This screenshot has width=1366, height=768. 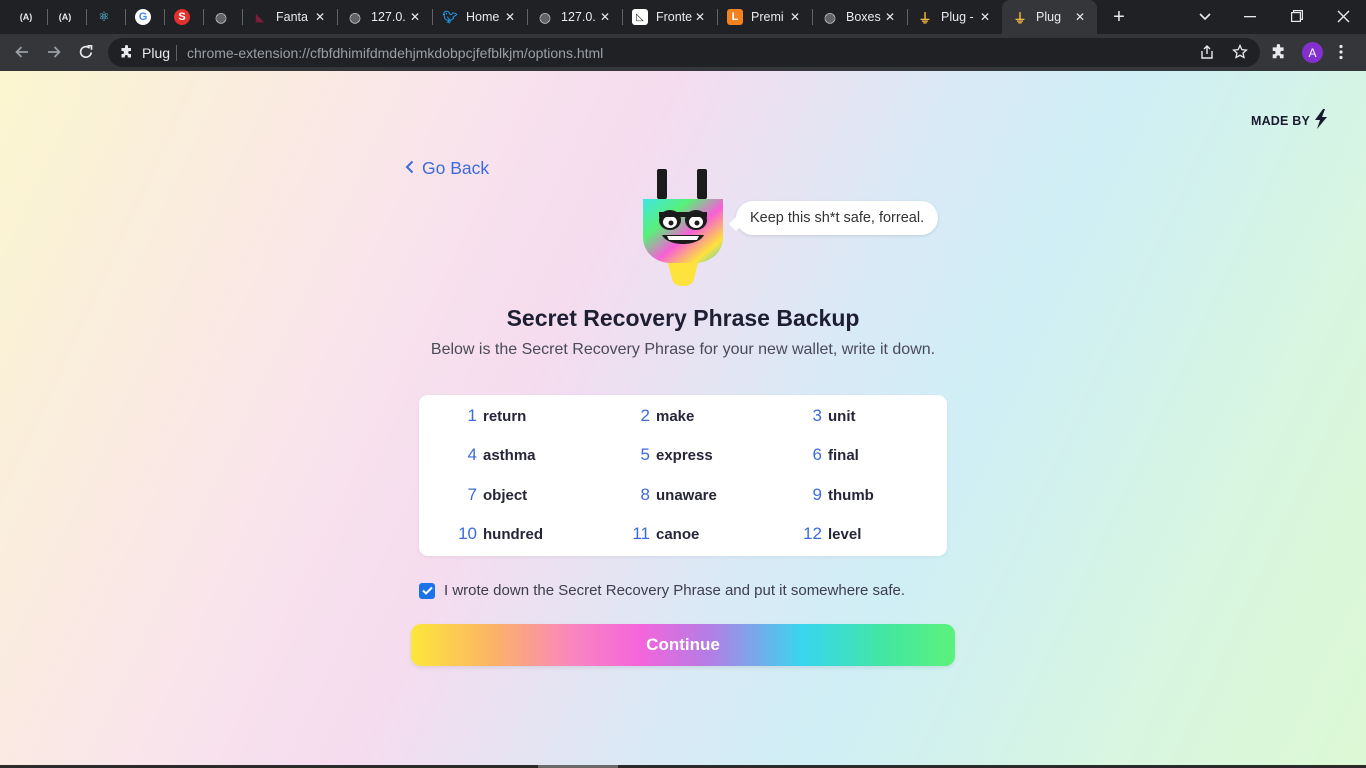 What do you see at coordinates (683, 645) in the screenshot?
I see `continue-button: Continue` at bounding box center [683, 645].